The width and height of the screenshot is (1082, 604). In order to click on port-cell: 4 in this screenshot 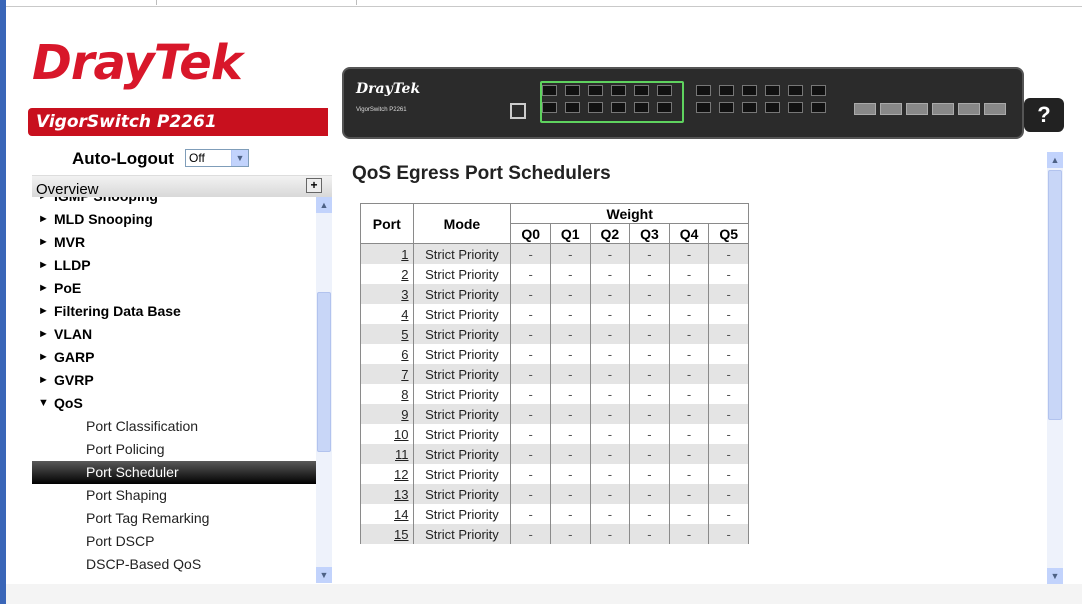, I will do `click(387, 314)`.